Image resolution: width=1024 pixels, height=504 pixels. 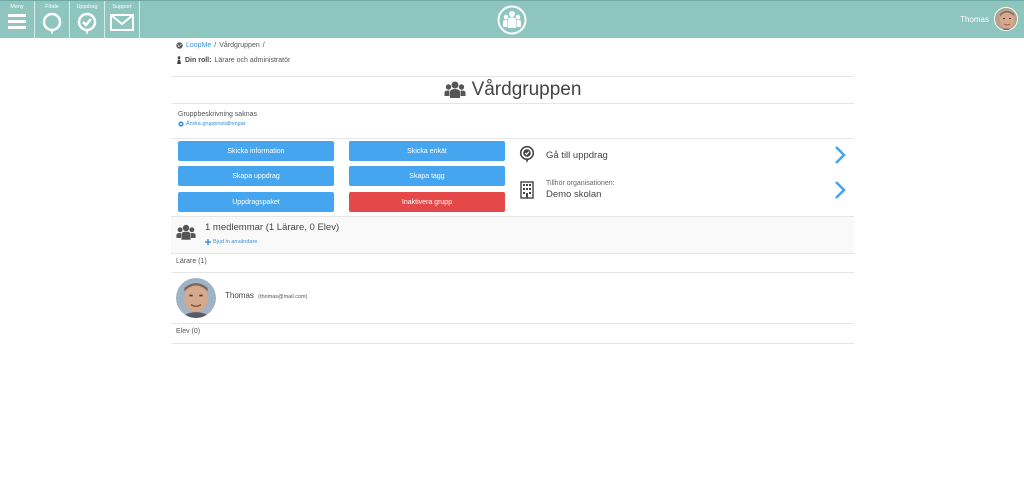 What do you see at coordinates (272, 227) in the screenshot?
I see `members-summary: 1 medlemmar (1 Lärare, 0 Elev)` at bounding box center [272, 227].